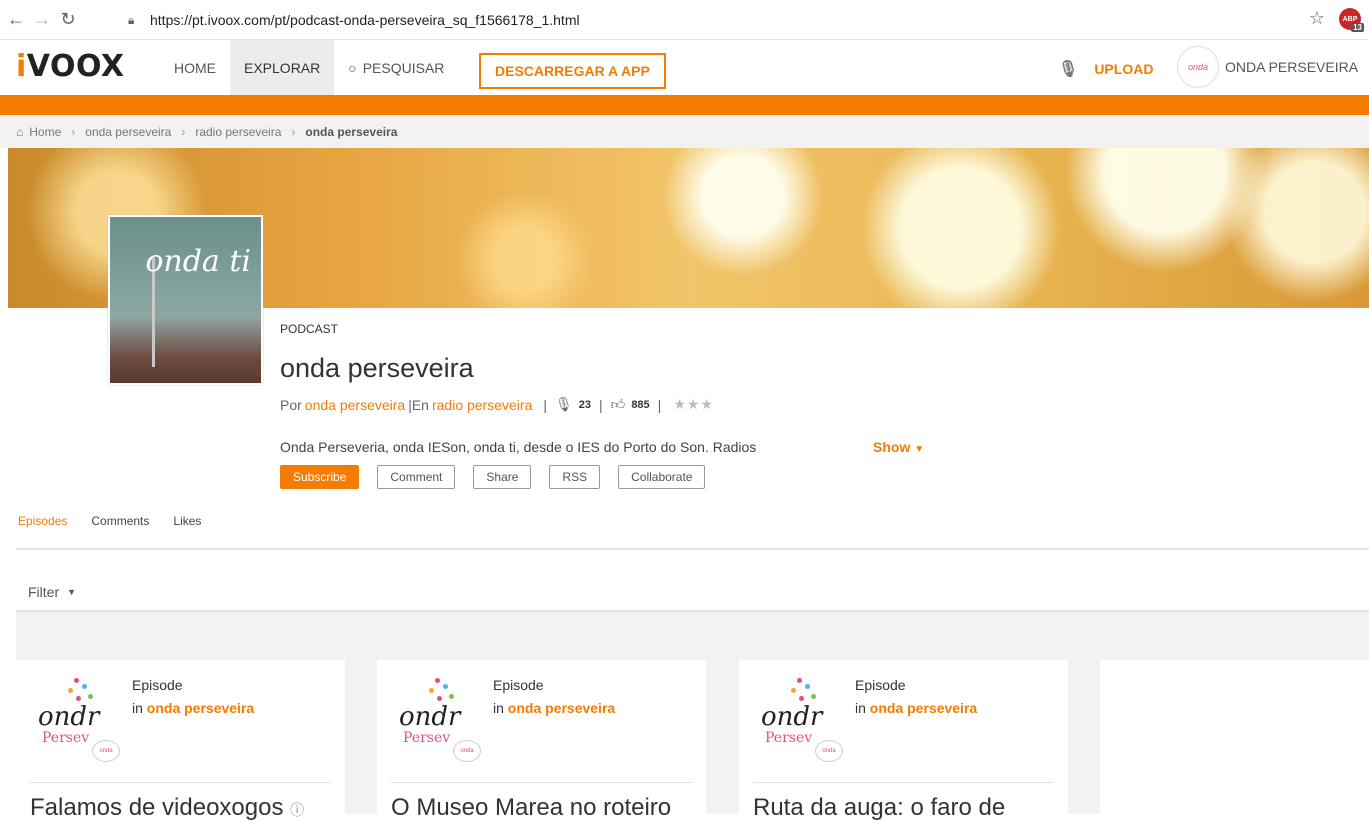 This screenshot has width=1369, height=822. What do you see at coordinates (640, 404) in the screenshot?
I see `likes-count: 885` at bounding box center [640, 404].